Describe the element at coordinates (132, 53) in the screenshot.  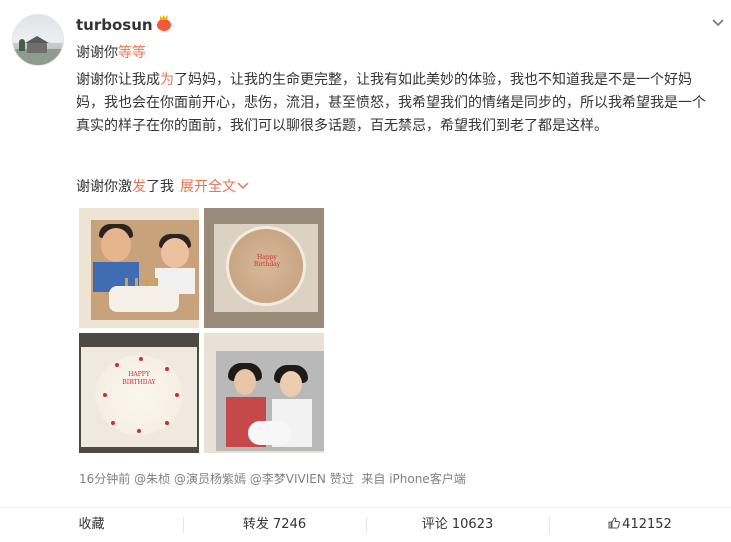
I see `first-line-highlight: 等等` at that location.